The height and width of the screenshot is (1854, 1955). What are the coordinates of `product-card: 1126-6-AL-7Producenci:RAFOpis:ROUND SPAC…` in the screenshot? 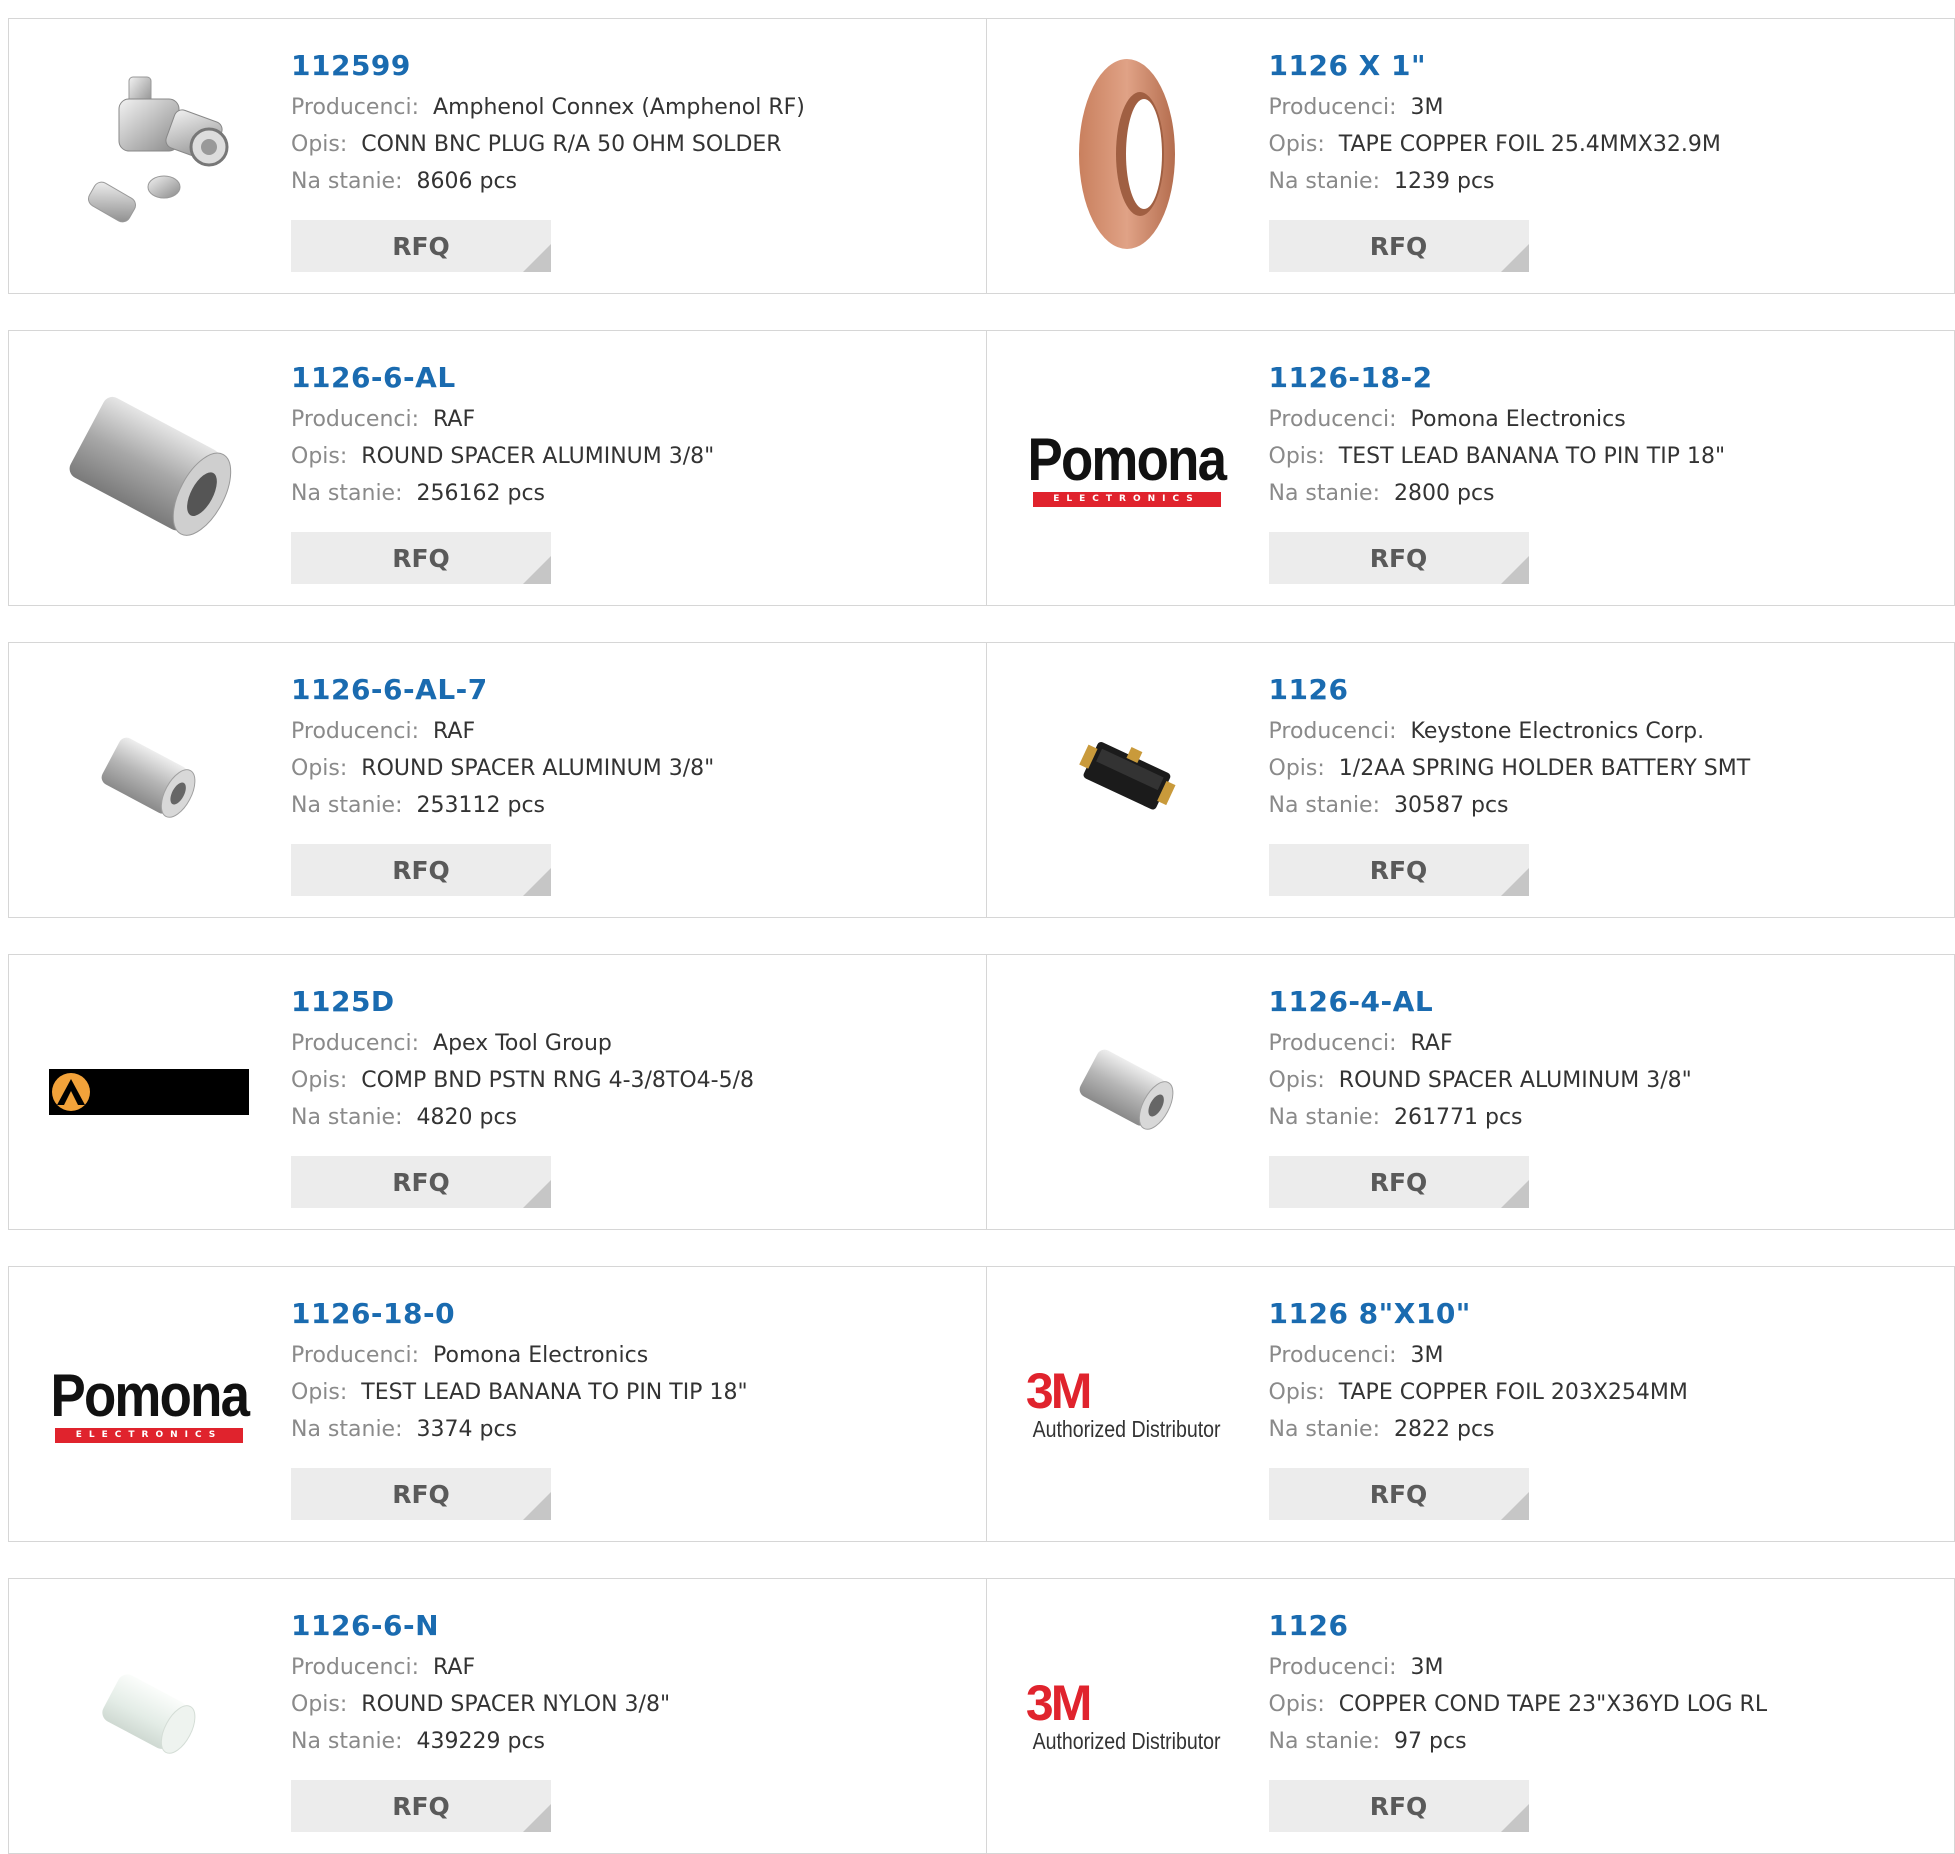 It's located at (497, 780).